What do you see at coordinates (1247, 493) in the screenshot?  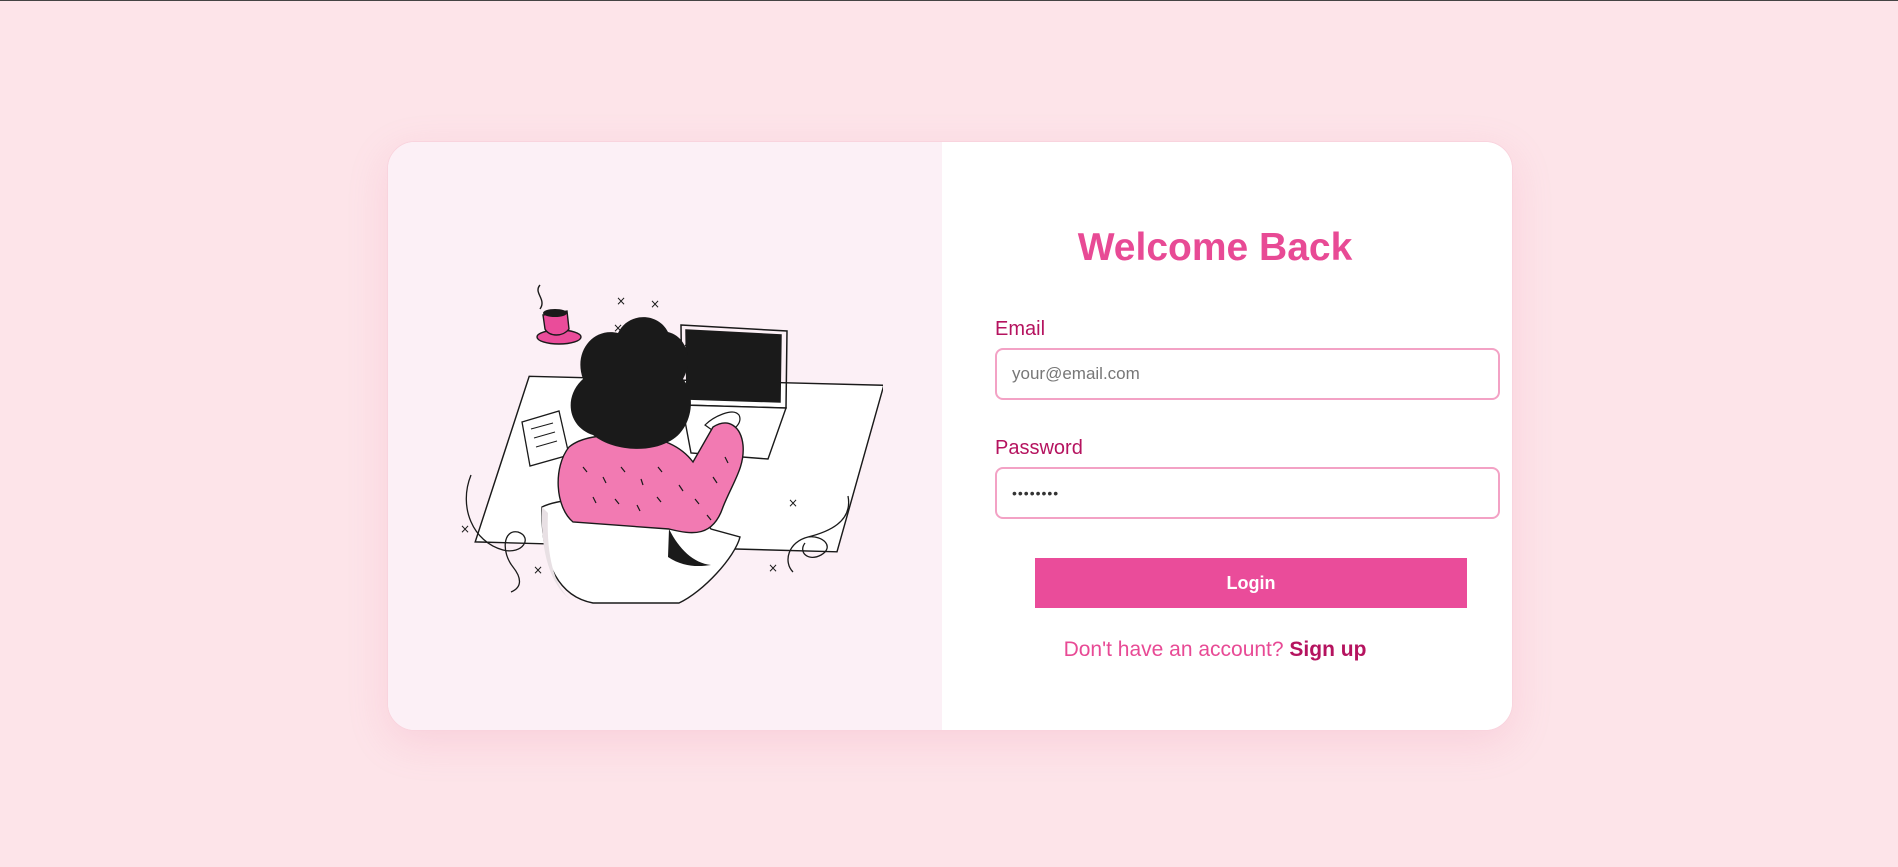 I see `password-field: ••••••••` at bounding box center [1247, 493].